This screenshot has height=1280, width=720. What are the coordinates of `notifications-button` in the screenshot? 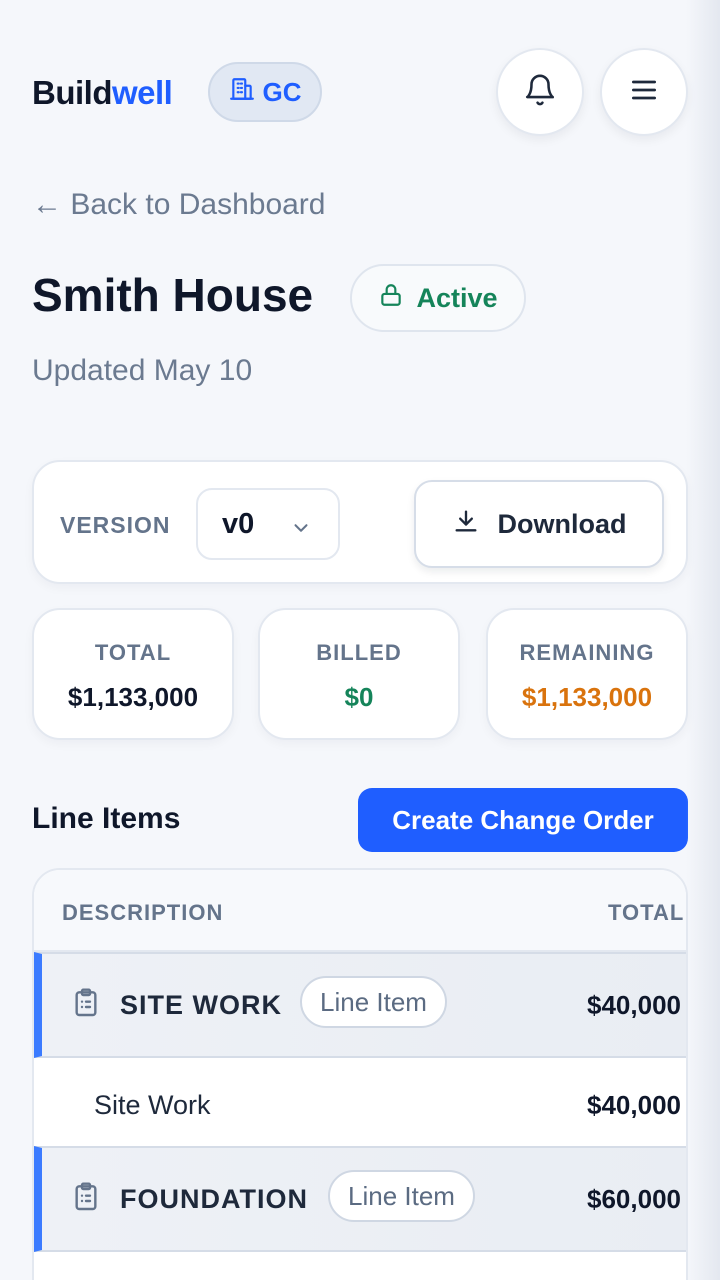 It's located at (540, 92).